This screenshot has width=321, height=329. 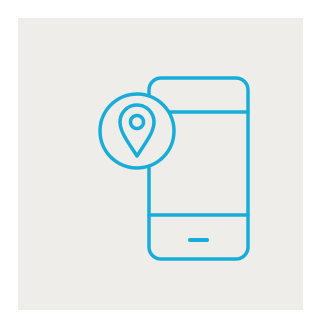 I want to click on map-pin-badge, so click(x=137, y=131).